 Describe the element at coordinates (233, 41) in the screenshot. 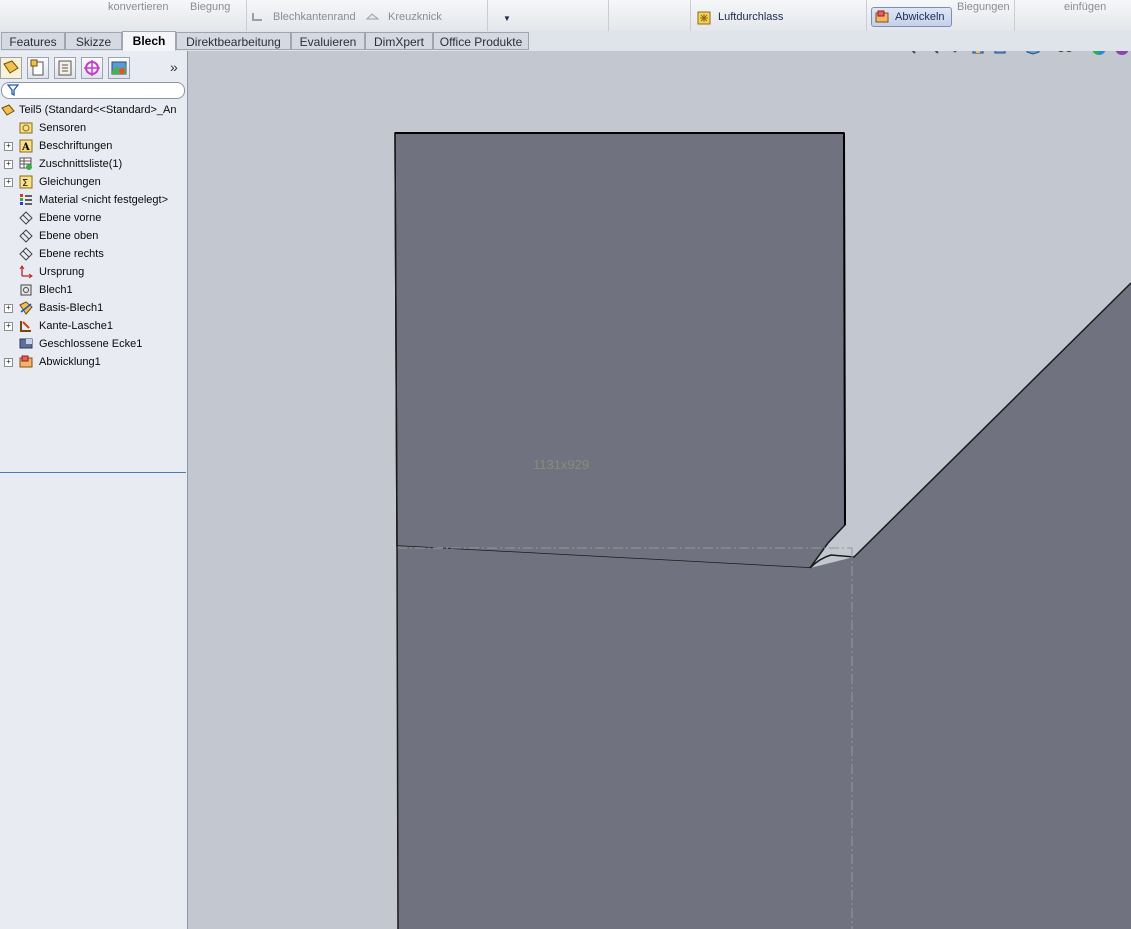

I see `tab-direktbearbeitung: Direktbearbeitung` at that location.